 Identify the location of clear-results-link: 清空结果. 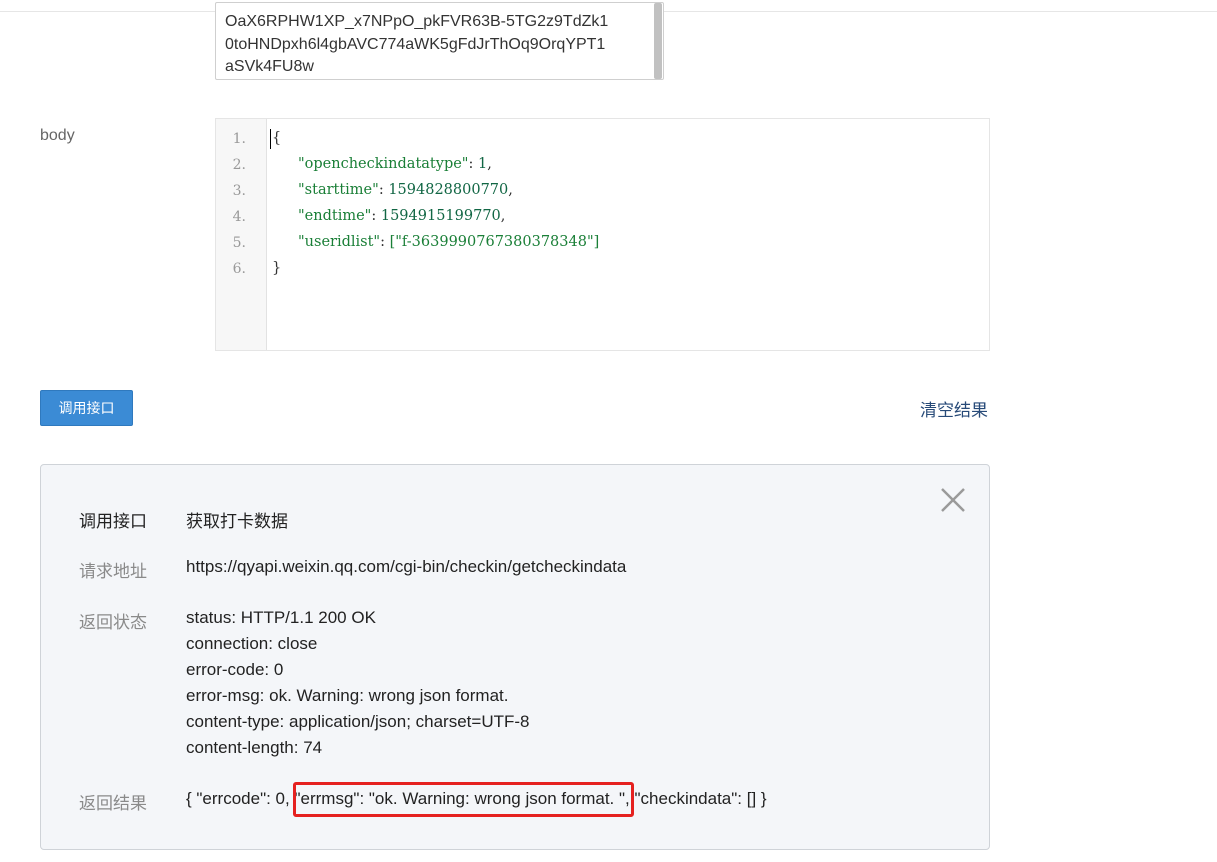
(954, 408).